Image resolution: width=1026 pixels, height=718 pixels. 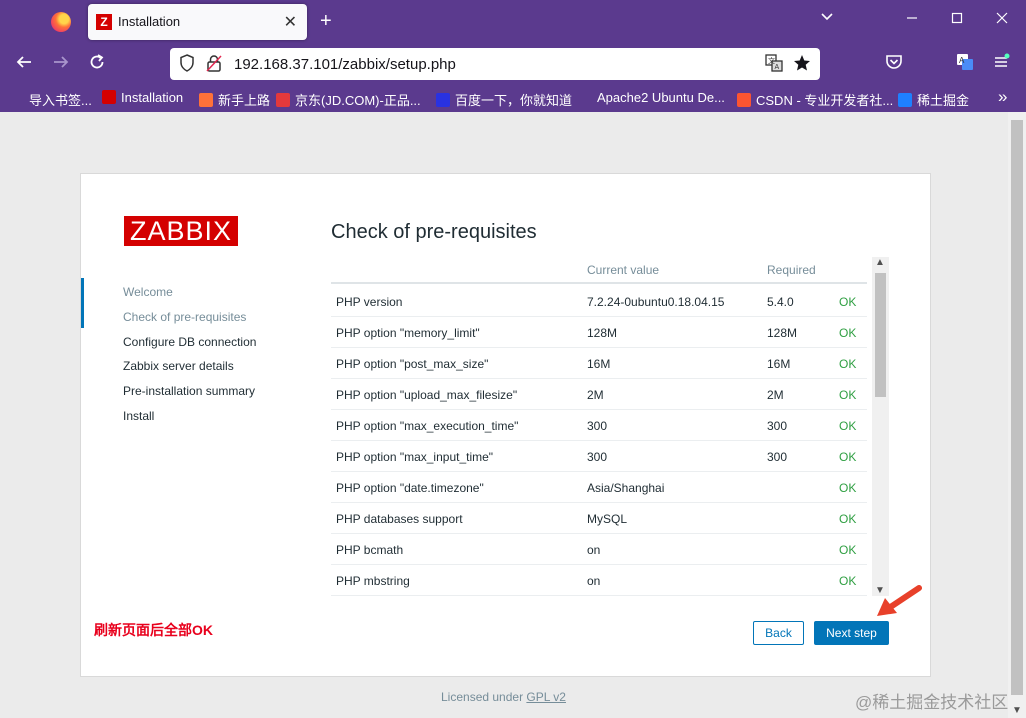 What do you see at coordinates (187, 66) in the screenshot?
I see `shield-icon` at bounding box center [187, 66].